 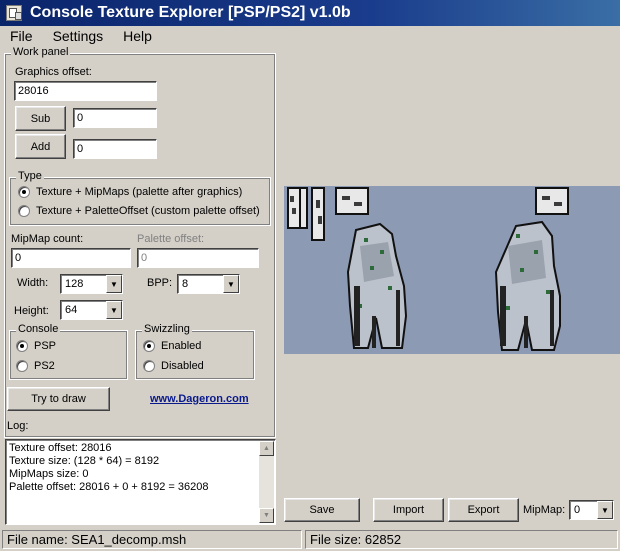 What do you see at coordinates (21, 36) in the screenshot?
I see `menu-file: File` at bounding box center [21, 36].